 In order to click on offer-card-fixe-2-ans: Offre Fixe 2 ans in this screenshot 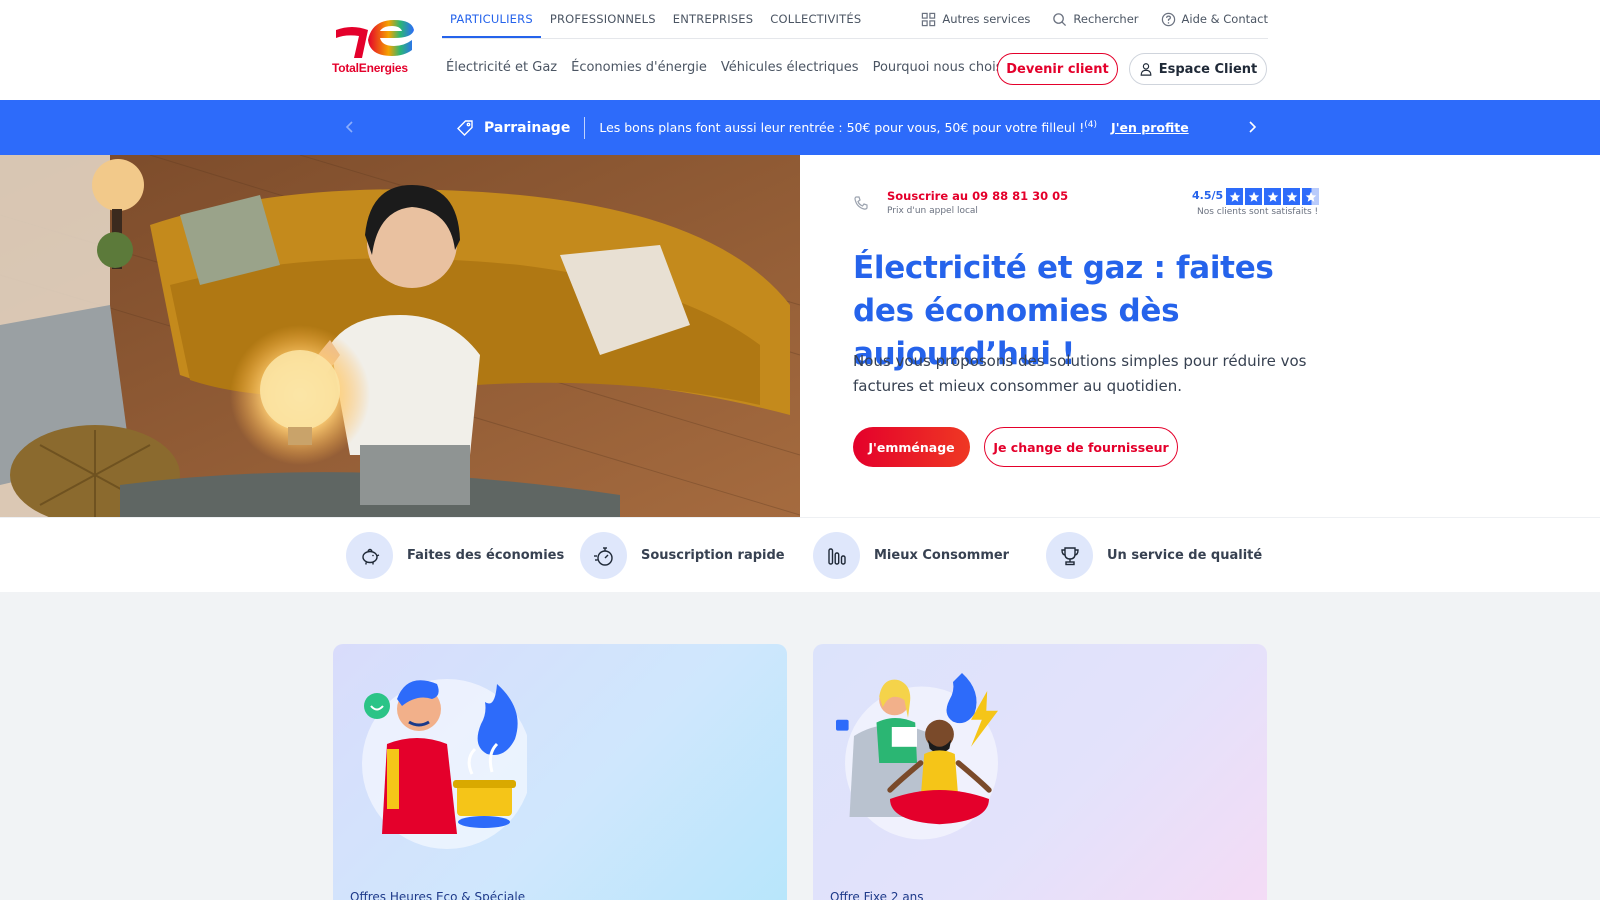, I will do `click(1040, 772)`.